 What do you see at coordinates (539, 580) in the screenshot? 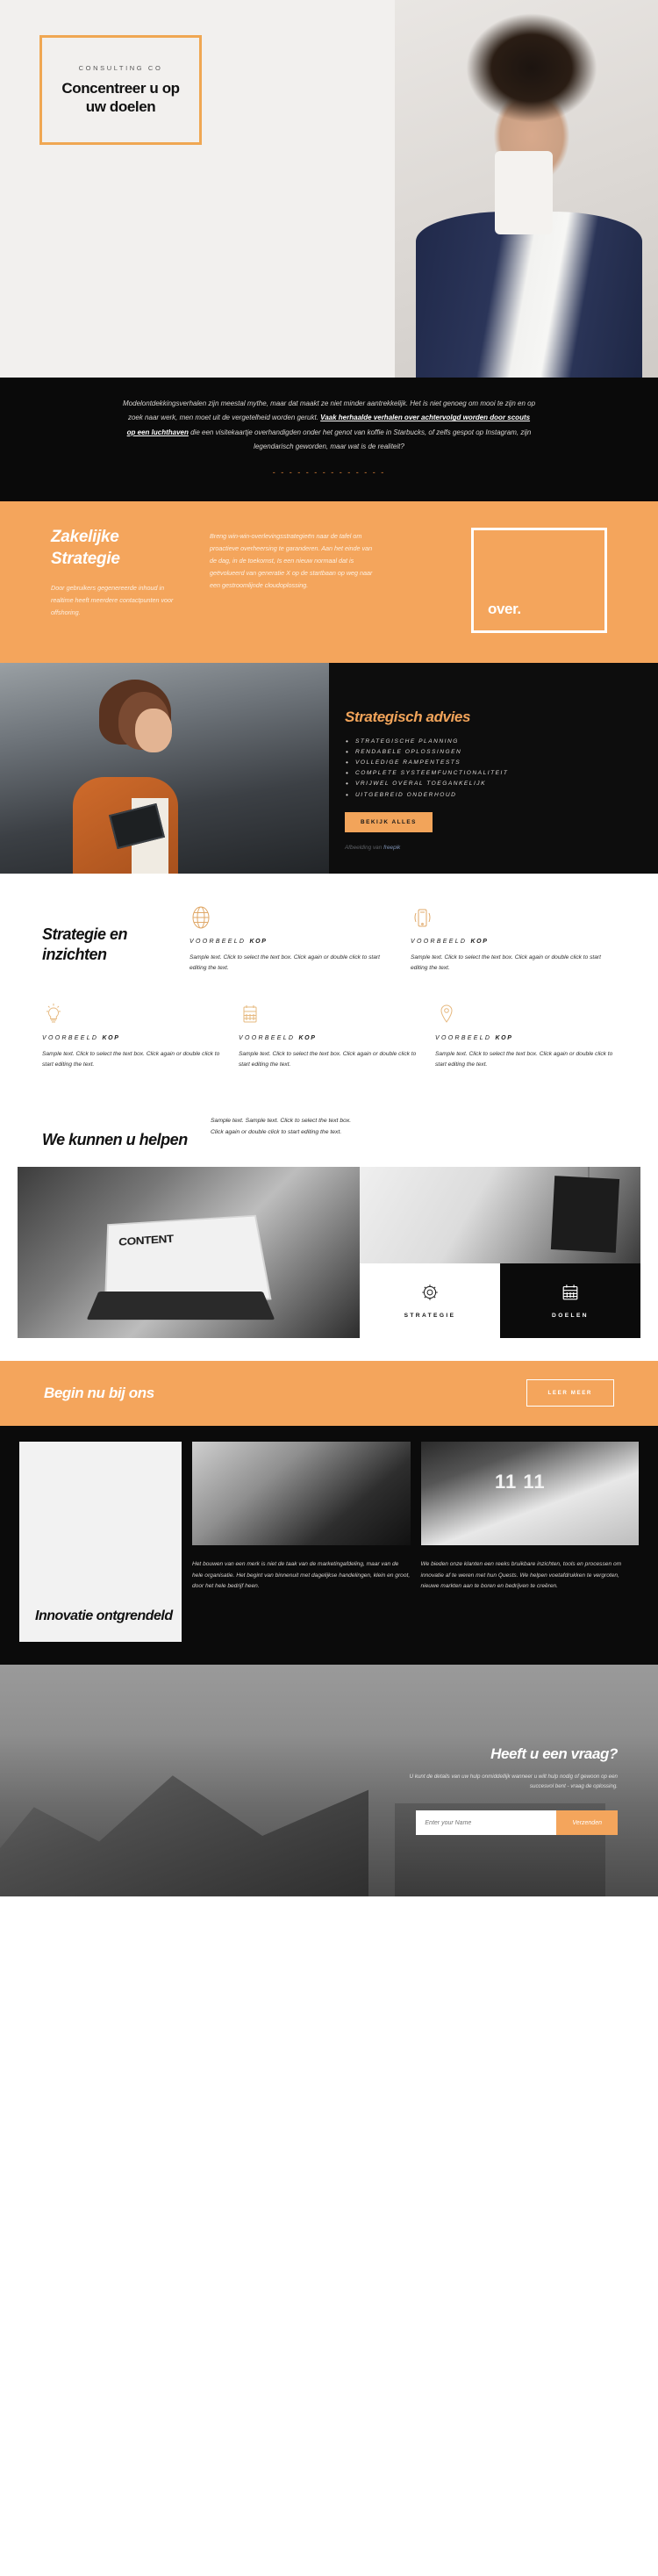
I see `over-box: over.` at bounding box center [539, 580].